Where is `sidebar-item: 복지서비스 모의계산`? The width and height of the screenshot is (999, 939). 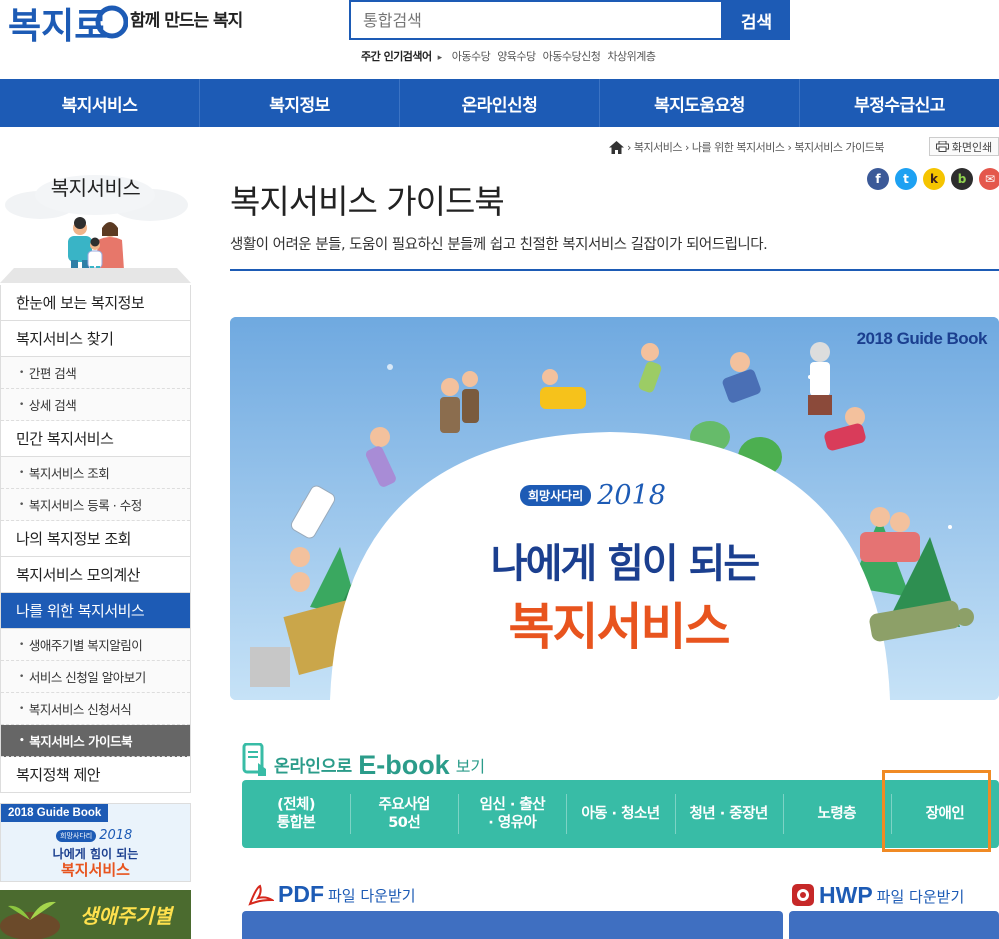 sidebar-item: 복지서비스 모의계산 is located at coordinates (95, 575).